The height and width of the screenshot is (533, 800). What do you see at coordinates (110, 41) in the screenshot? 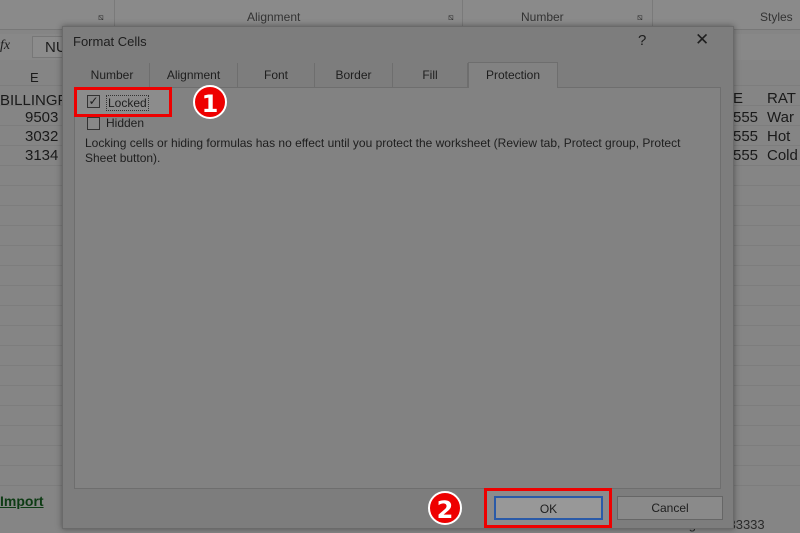
I see `dialog-title: Format Cells` at bounding box center [110, 41].